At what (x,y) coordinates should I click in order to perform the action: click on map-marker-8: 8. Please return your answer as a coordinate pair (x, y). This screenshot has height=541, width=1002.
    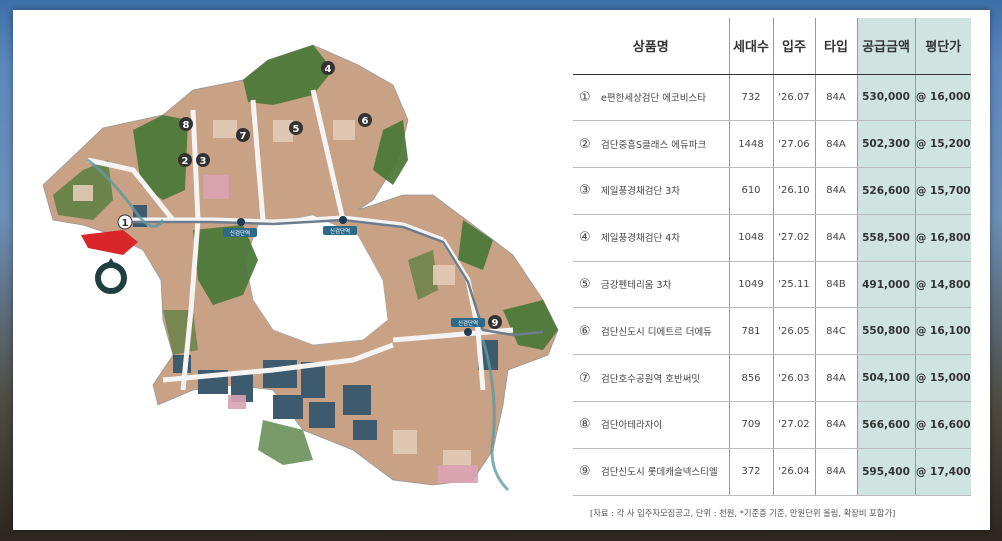
    Looking at the image, I should click on (186, 124).